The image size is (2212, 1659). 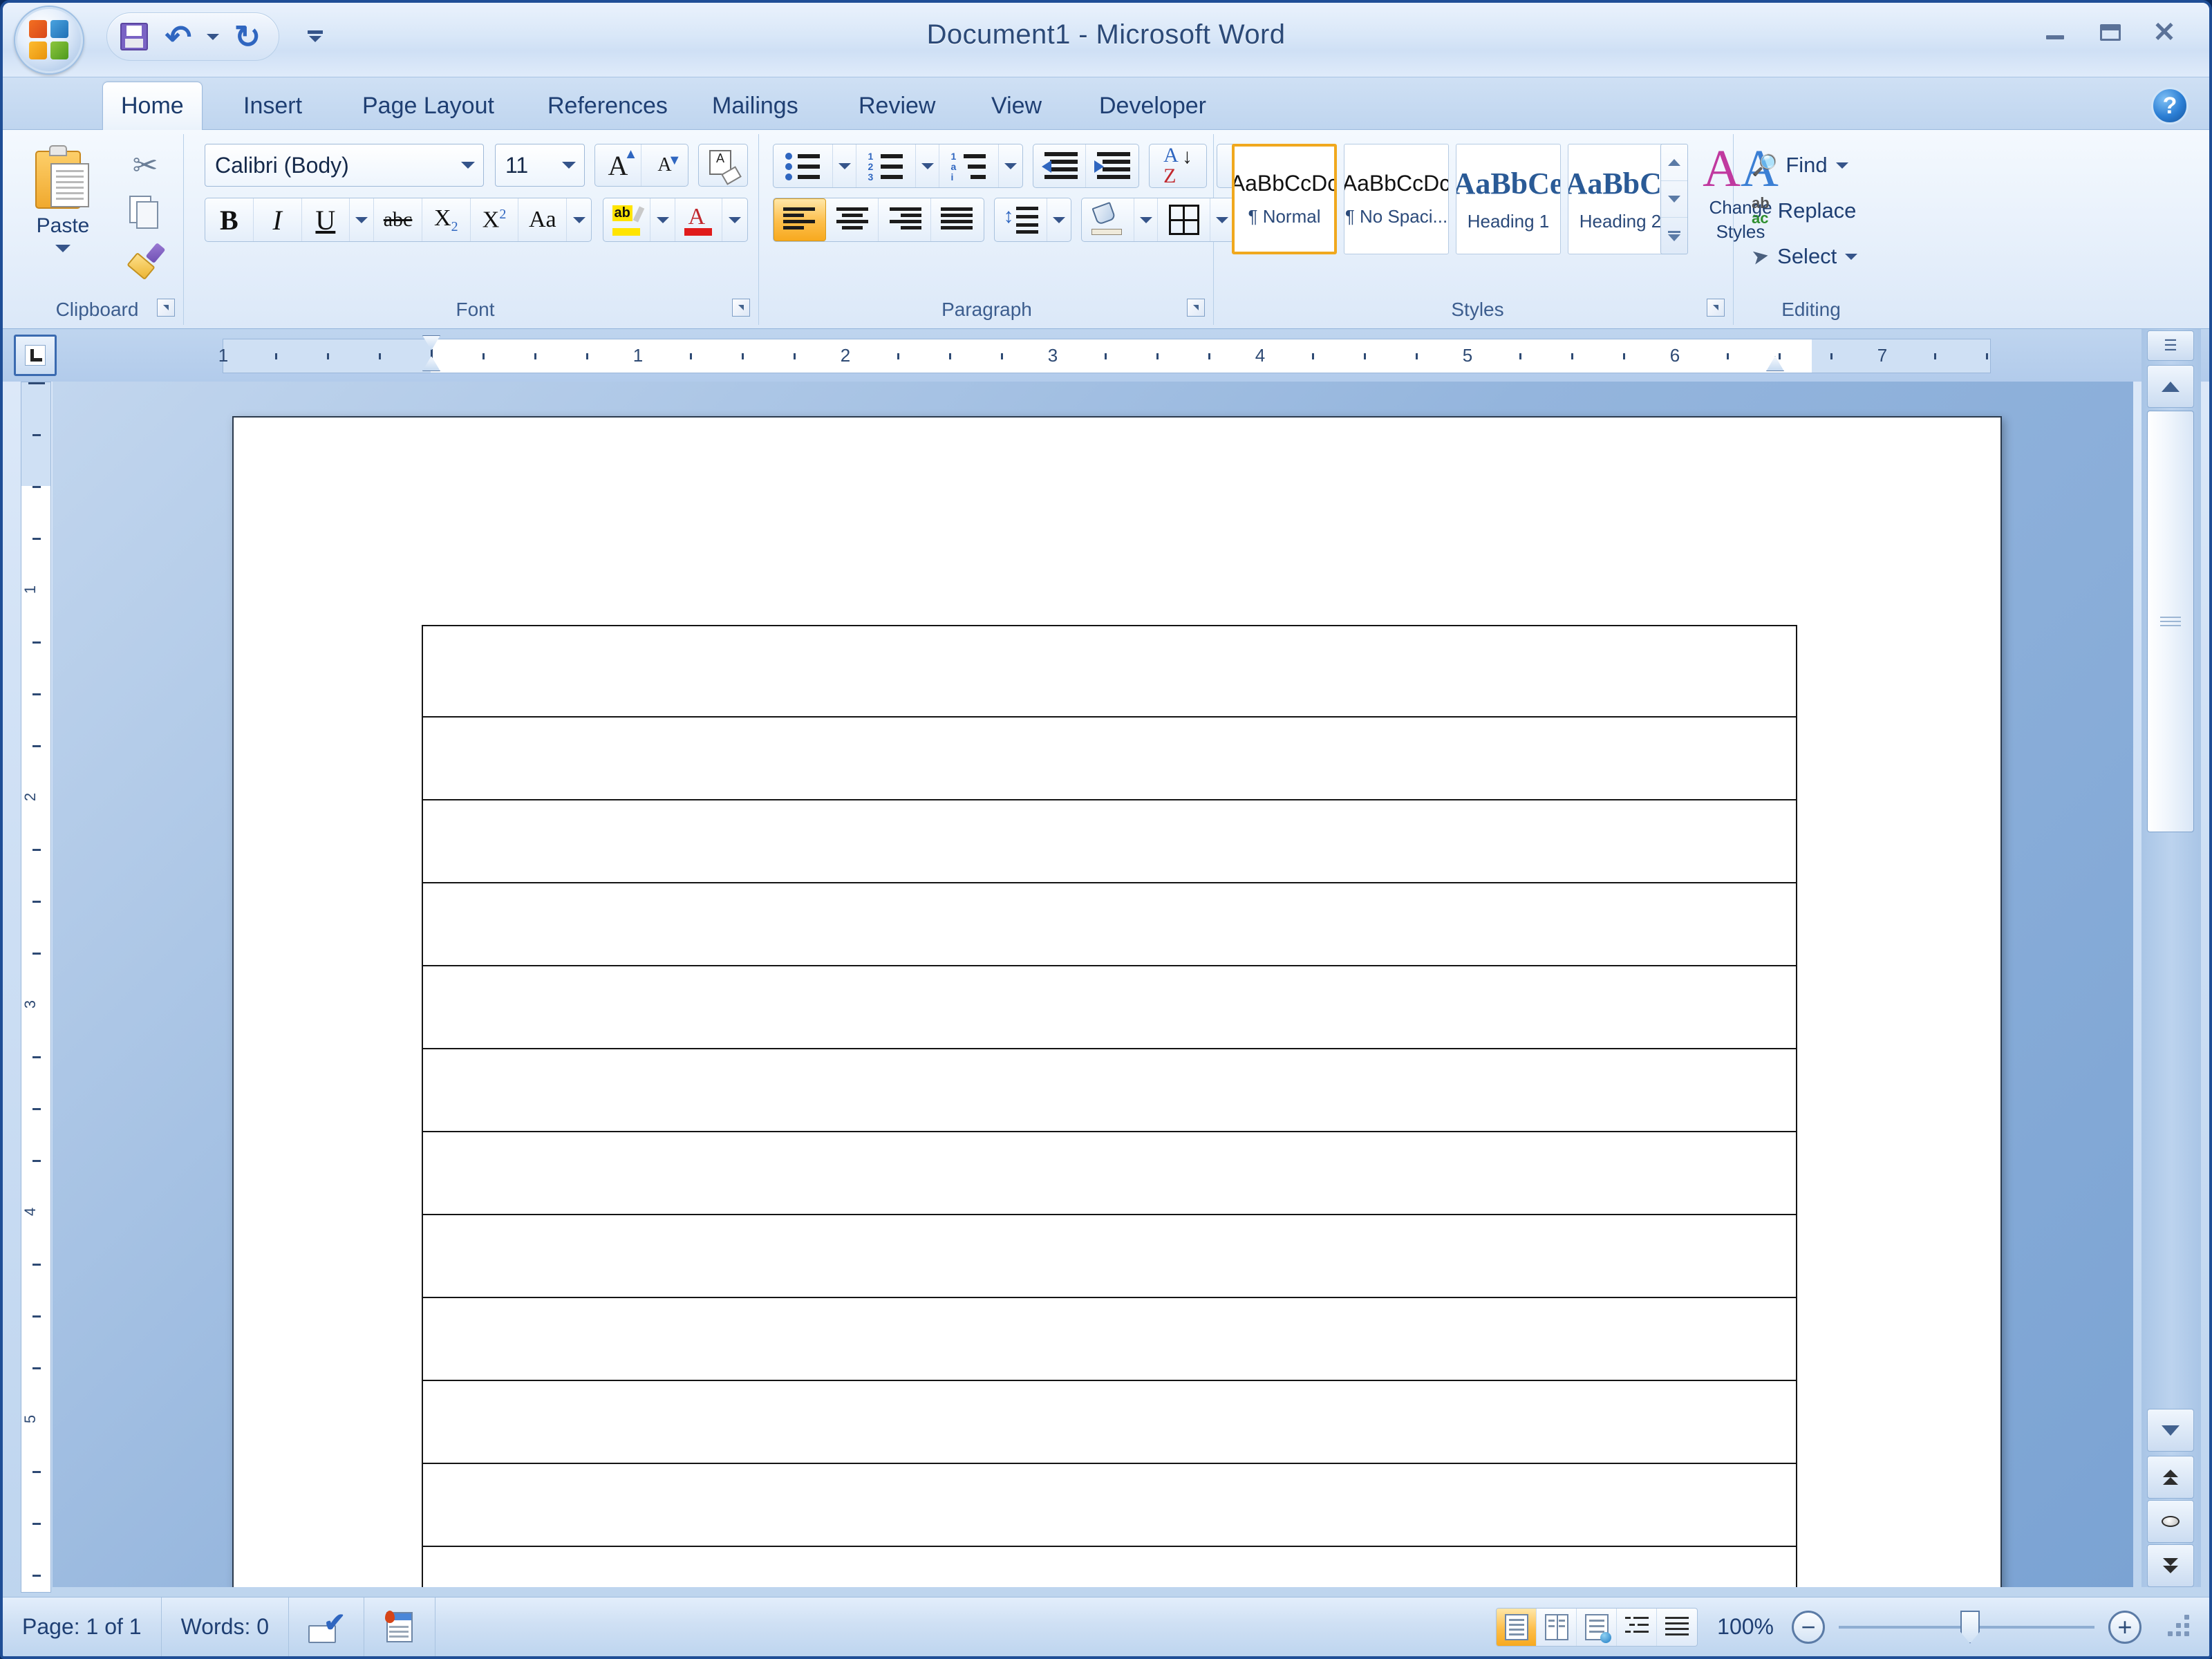 I want to click on tab-view: View, so click(x=1016, y=106).